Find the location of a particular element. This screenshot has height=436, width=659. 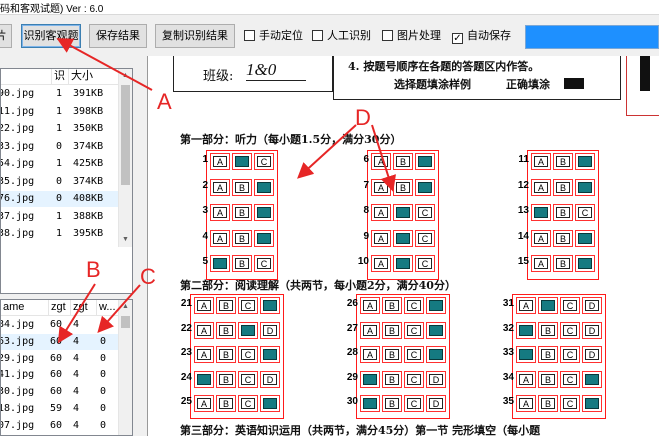

auto-save-checkbox: ✓ 自动保存 is located at coordinates (481, 36).